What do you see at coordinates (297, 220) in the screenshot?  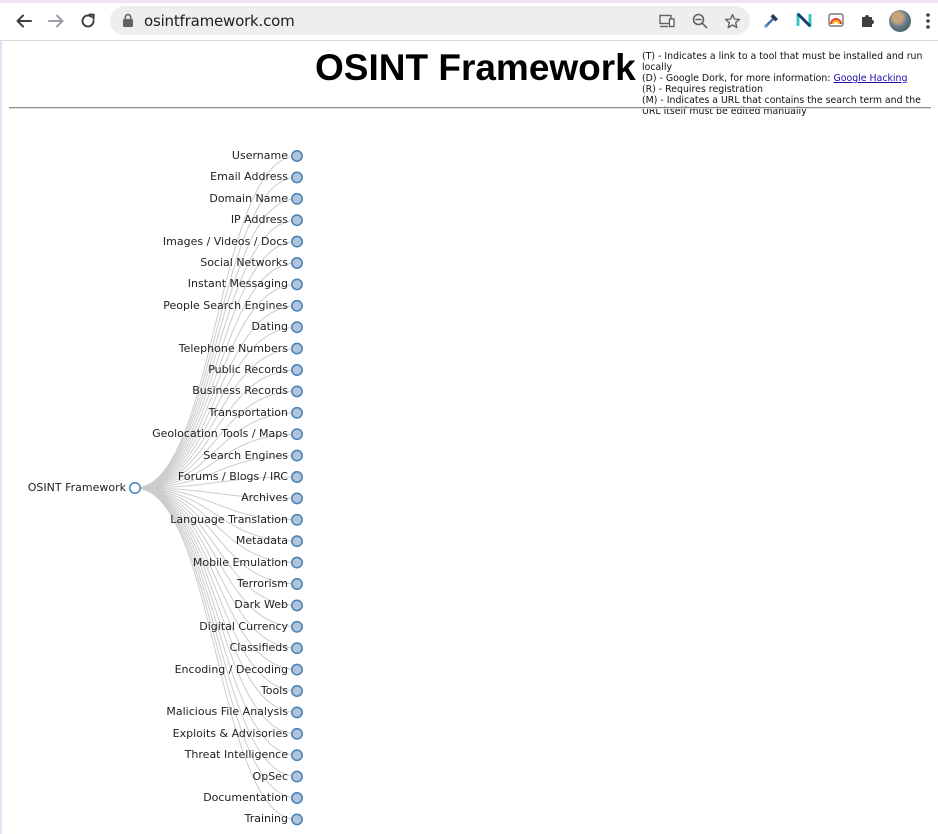 I see `tree-node-ip-address` at bounding box center [297, 220].